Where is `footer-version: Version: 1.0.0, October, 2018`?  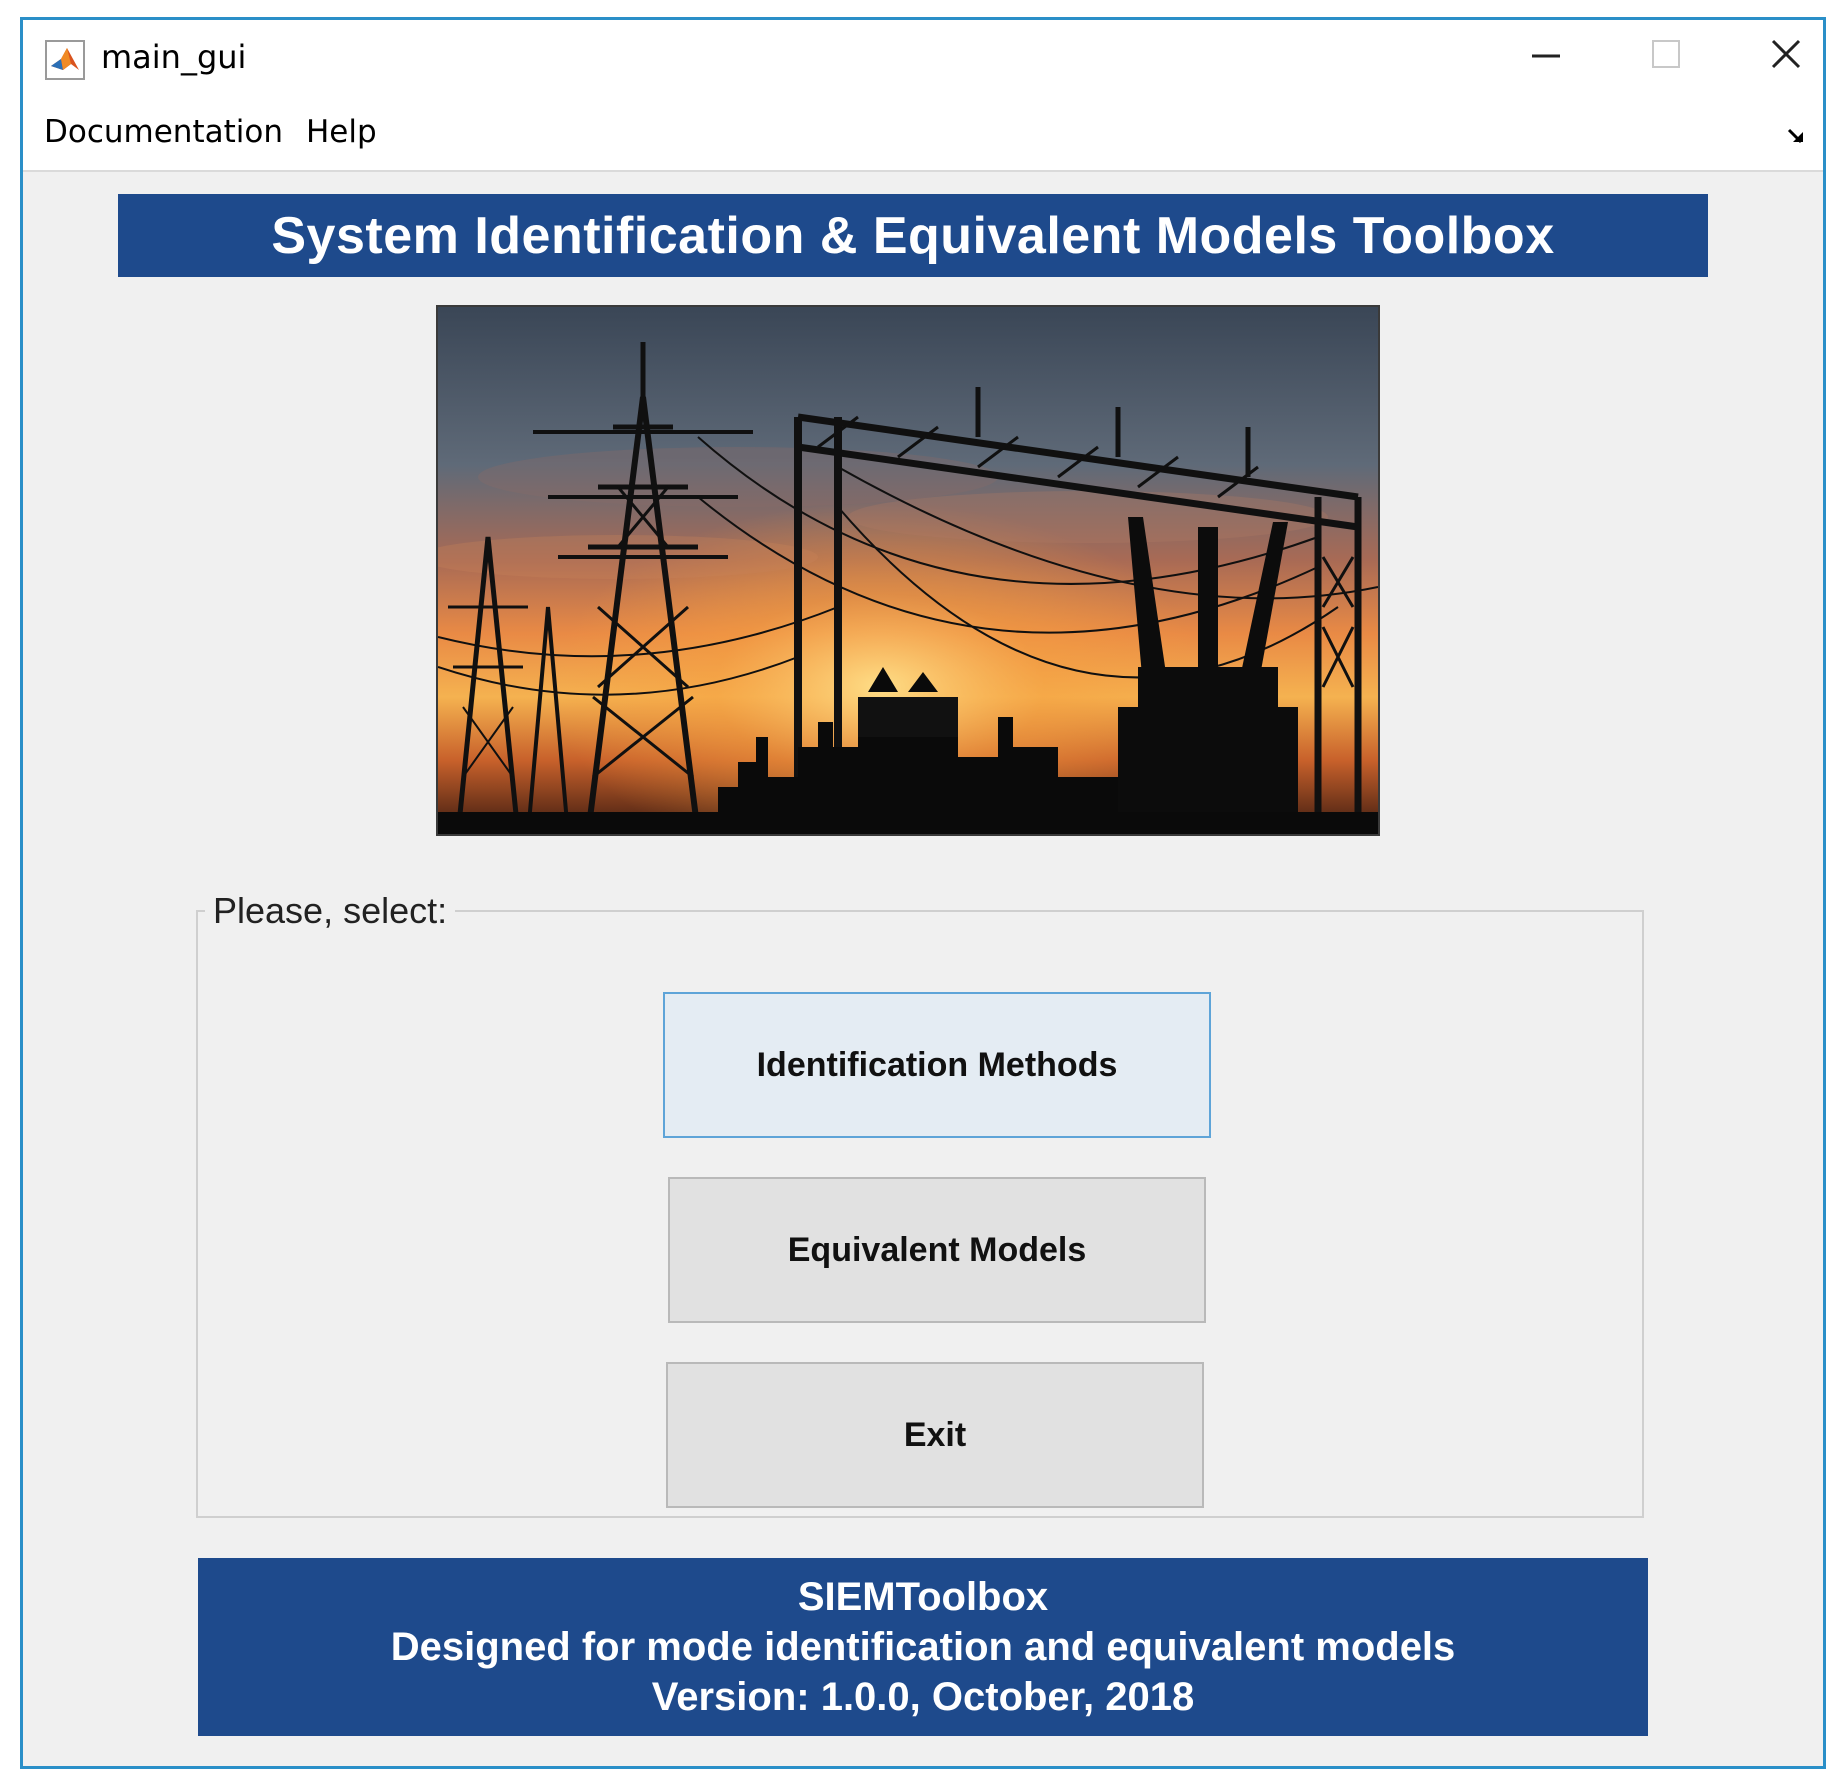
footer-version: Version: 1.0.0, October, 2018 is located at coordinates (923, 1697).